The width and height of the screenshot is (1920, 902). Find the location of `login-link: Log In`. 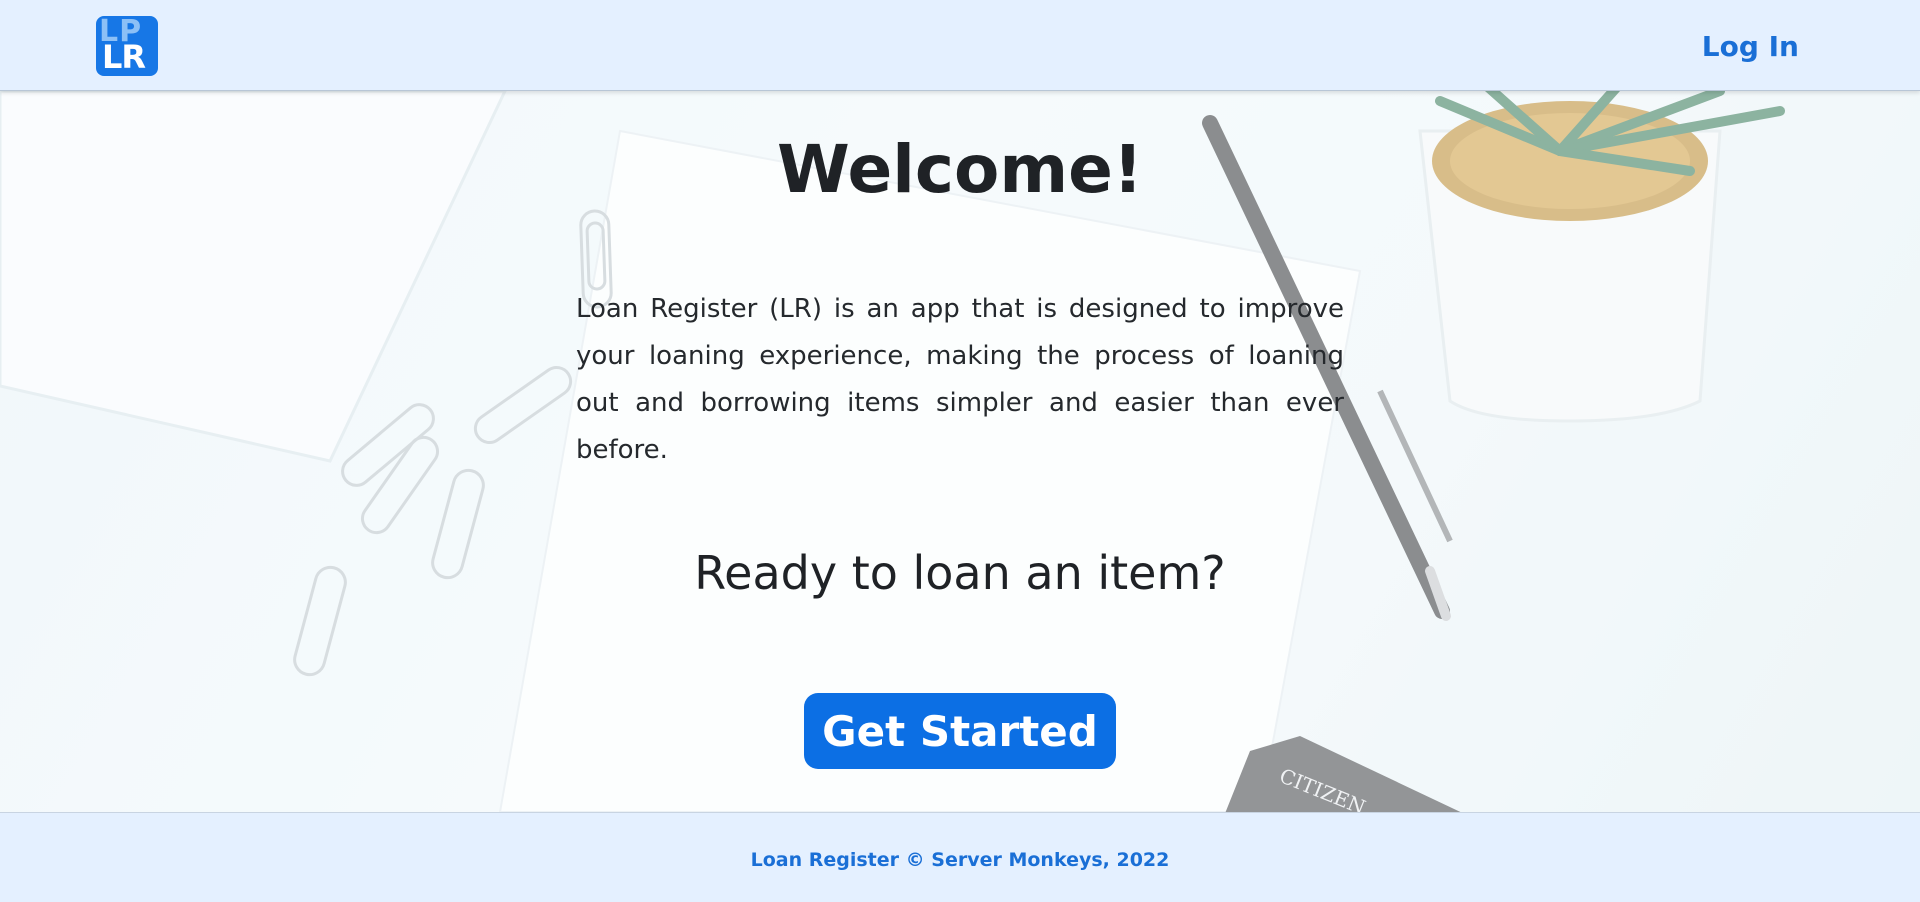

login-link: Log In is located at coordinates (1750, 46).